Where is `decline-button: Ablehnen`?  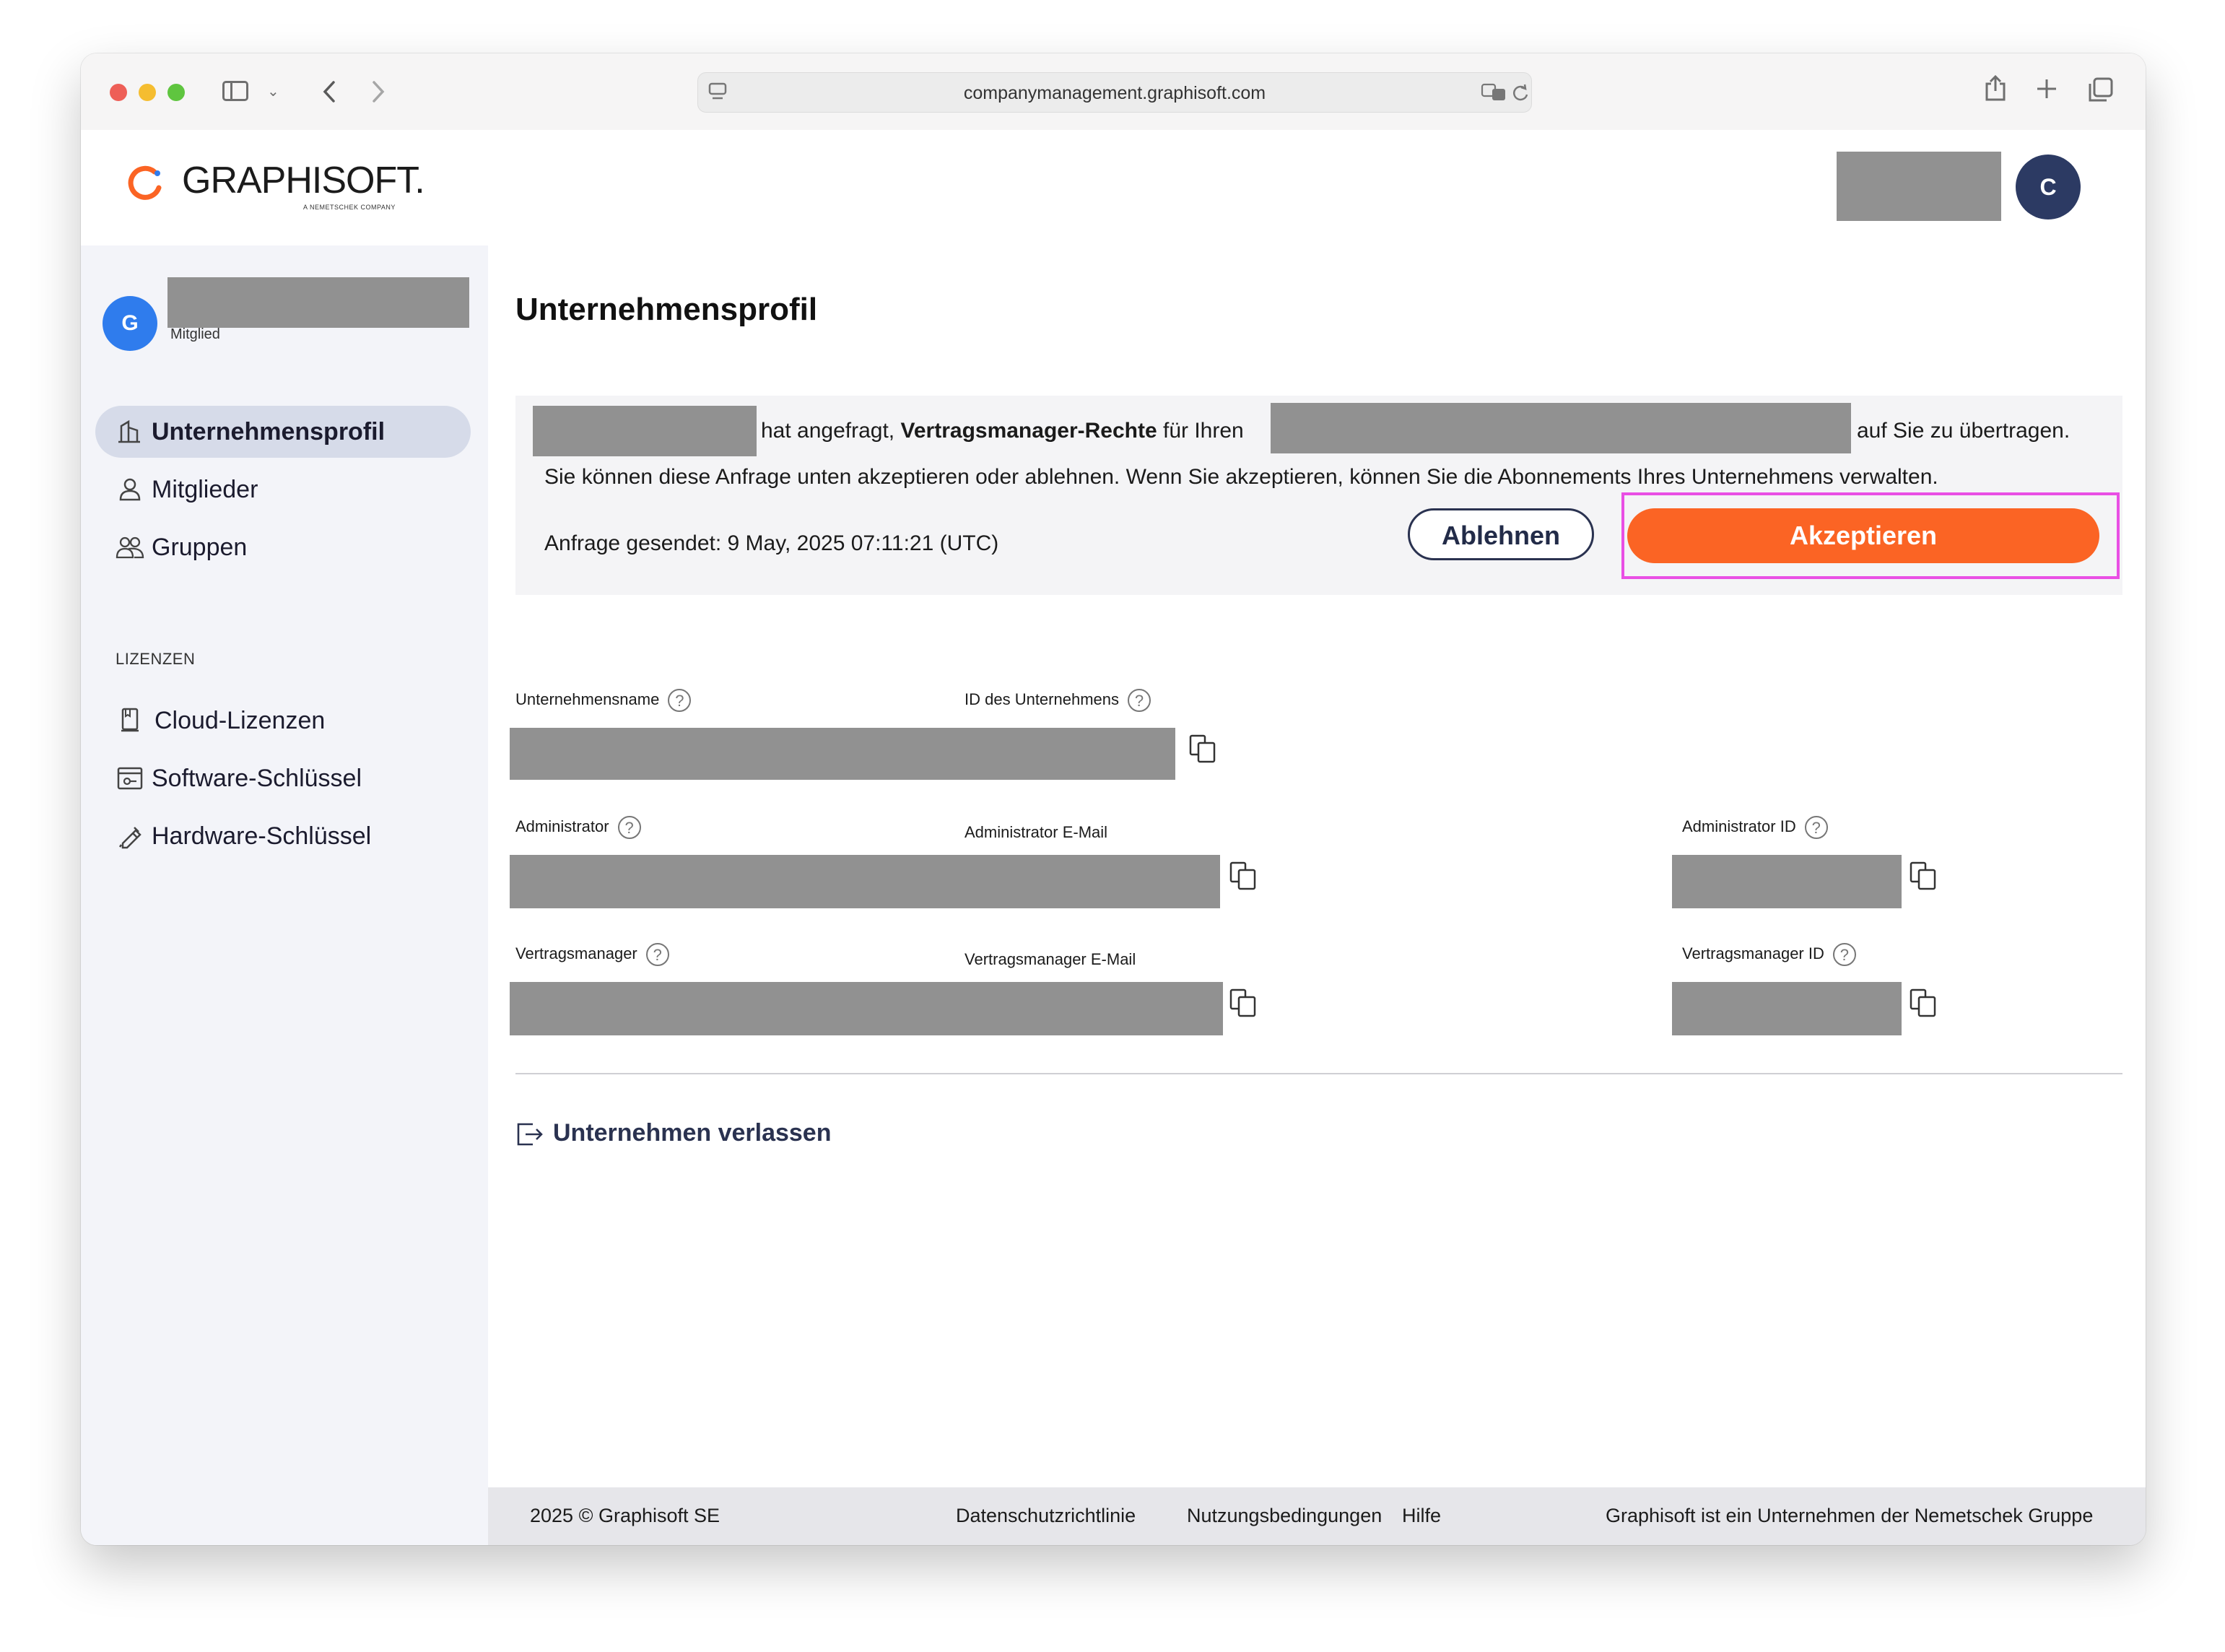 decline-button: Ablehnen is located at coordinates (1501, 534).